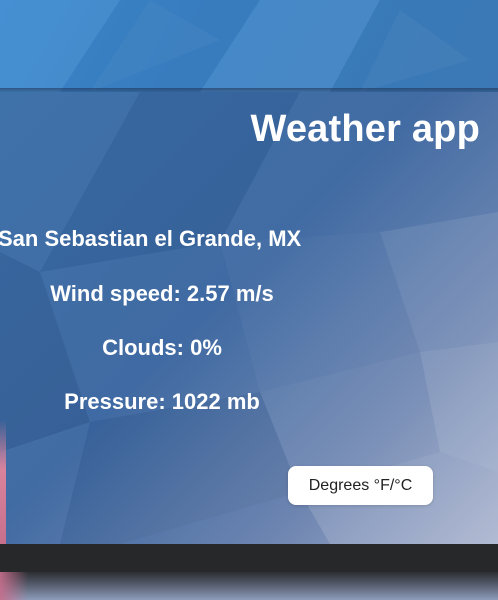 The height and width of the screenshot is (600, 498). What do you see at coordinates (151, 238) in the screenshot?
I see `location-text: San Sebastian el Grande, MX` at bounding box center [151, 238].